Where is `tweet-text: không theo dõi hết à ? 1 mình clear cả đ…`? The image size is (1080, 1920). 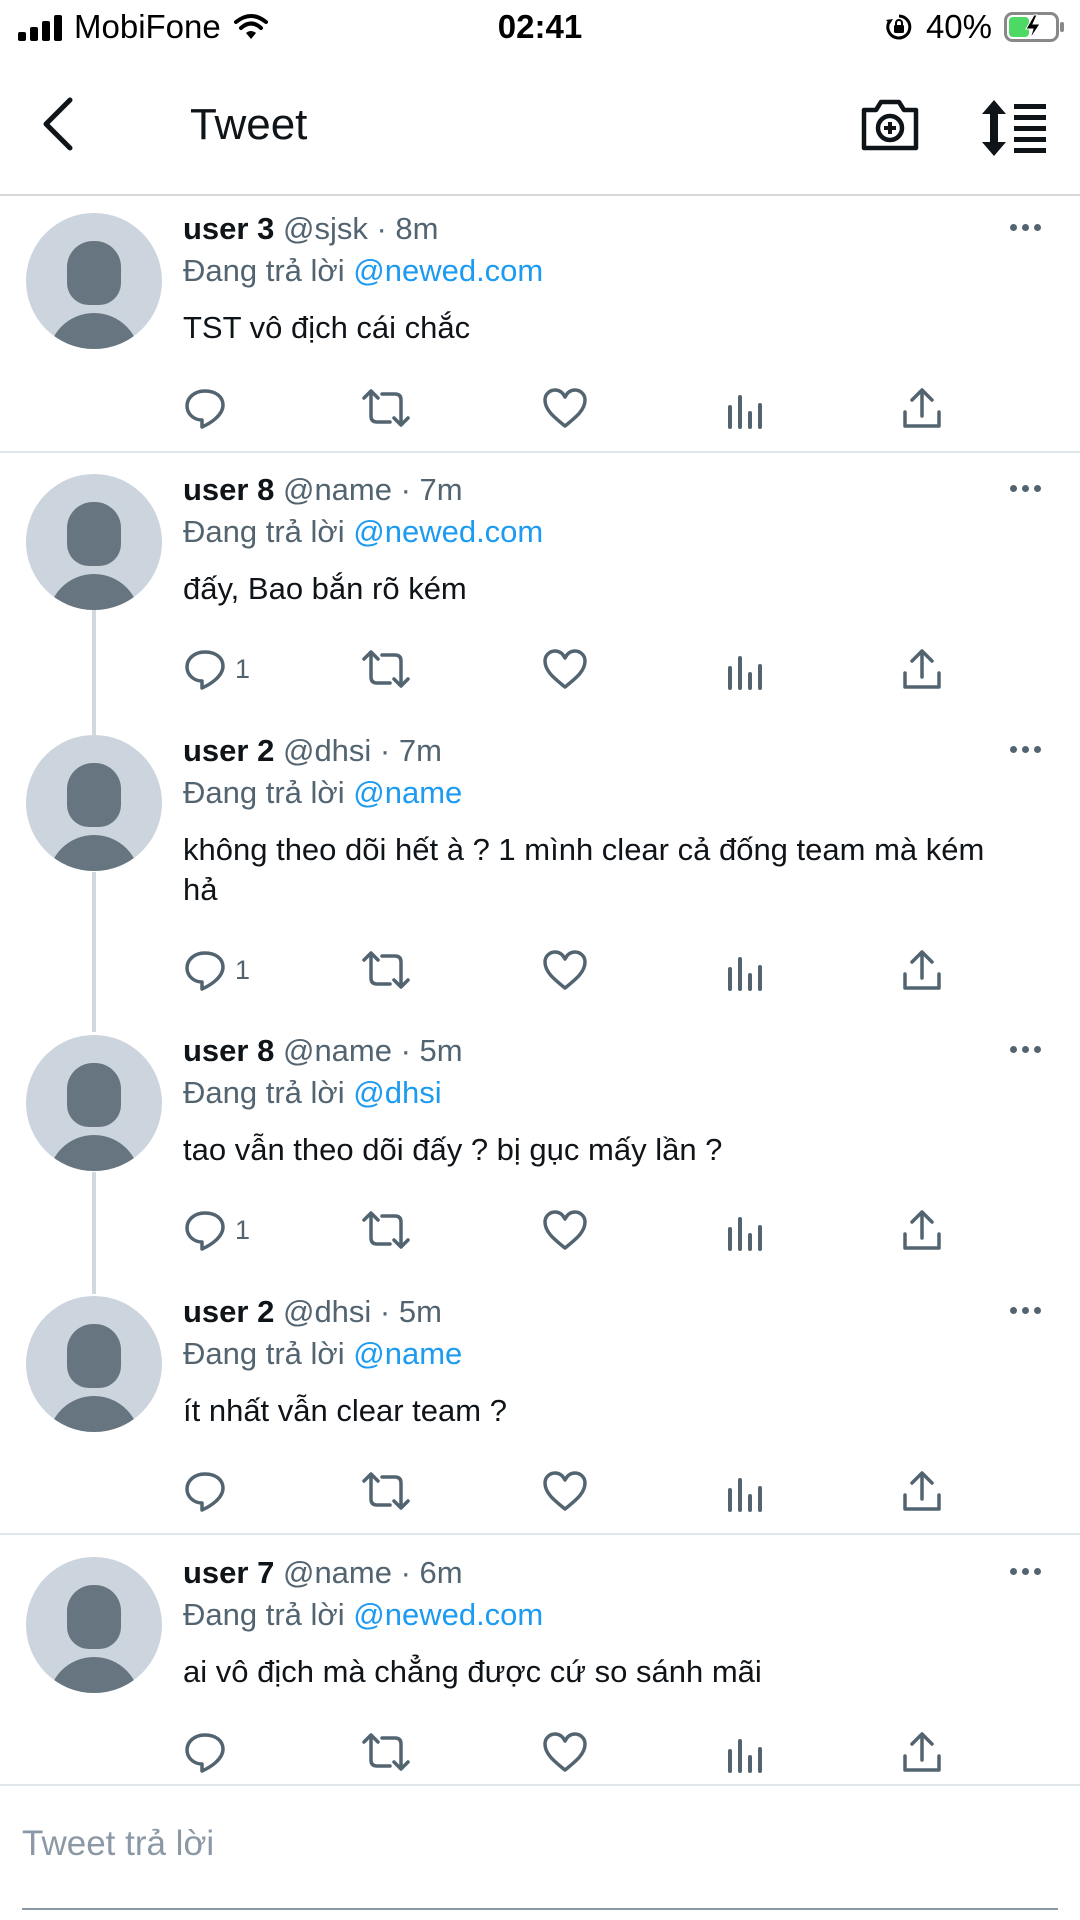
tweet-text: không theo dõi hết à ? 1 mình clear cả đ… is located at coordinates (584, 869).